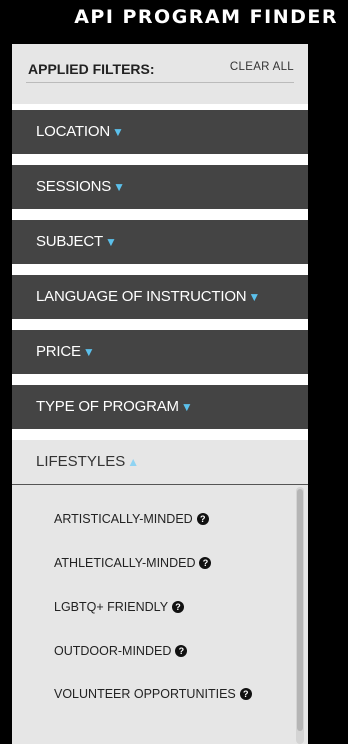 This screenshot has height=744, width=348. I want to click on filter-type-of-program: TYPE OF PROGRAM ▼, so click(160, 407).